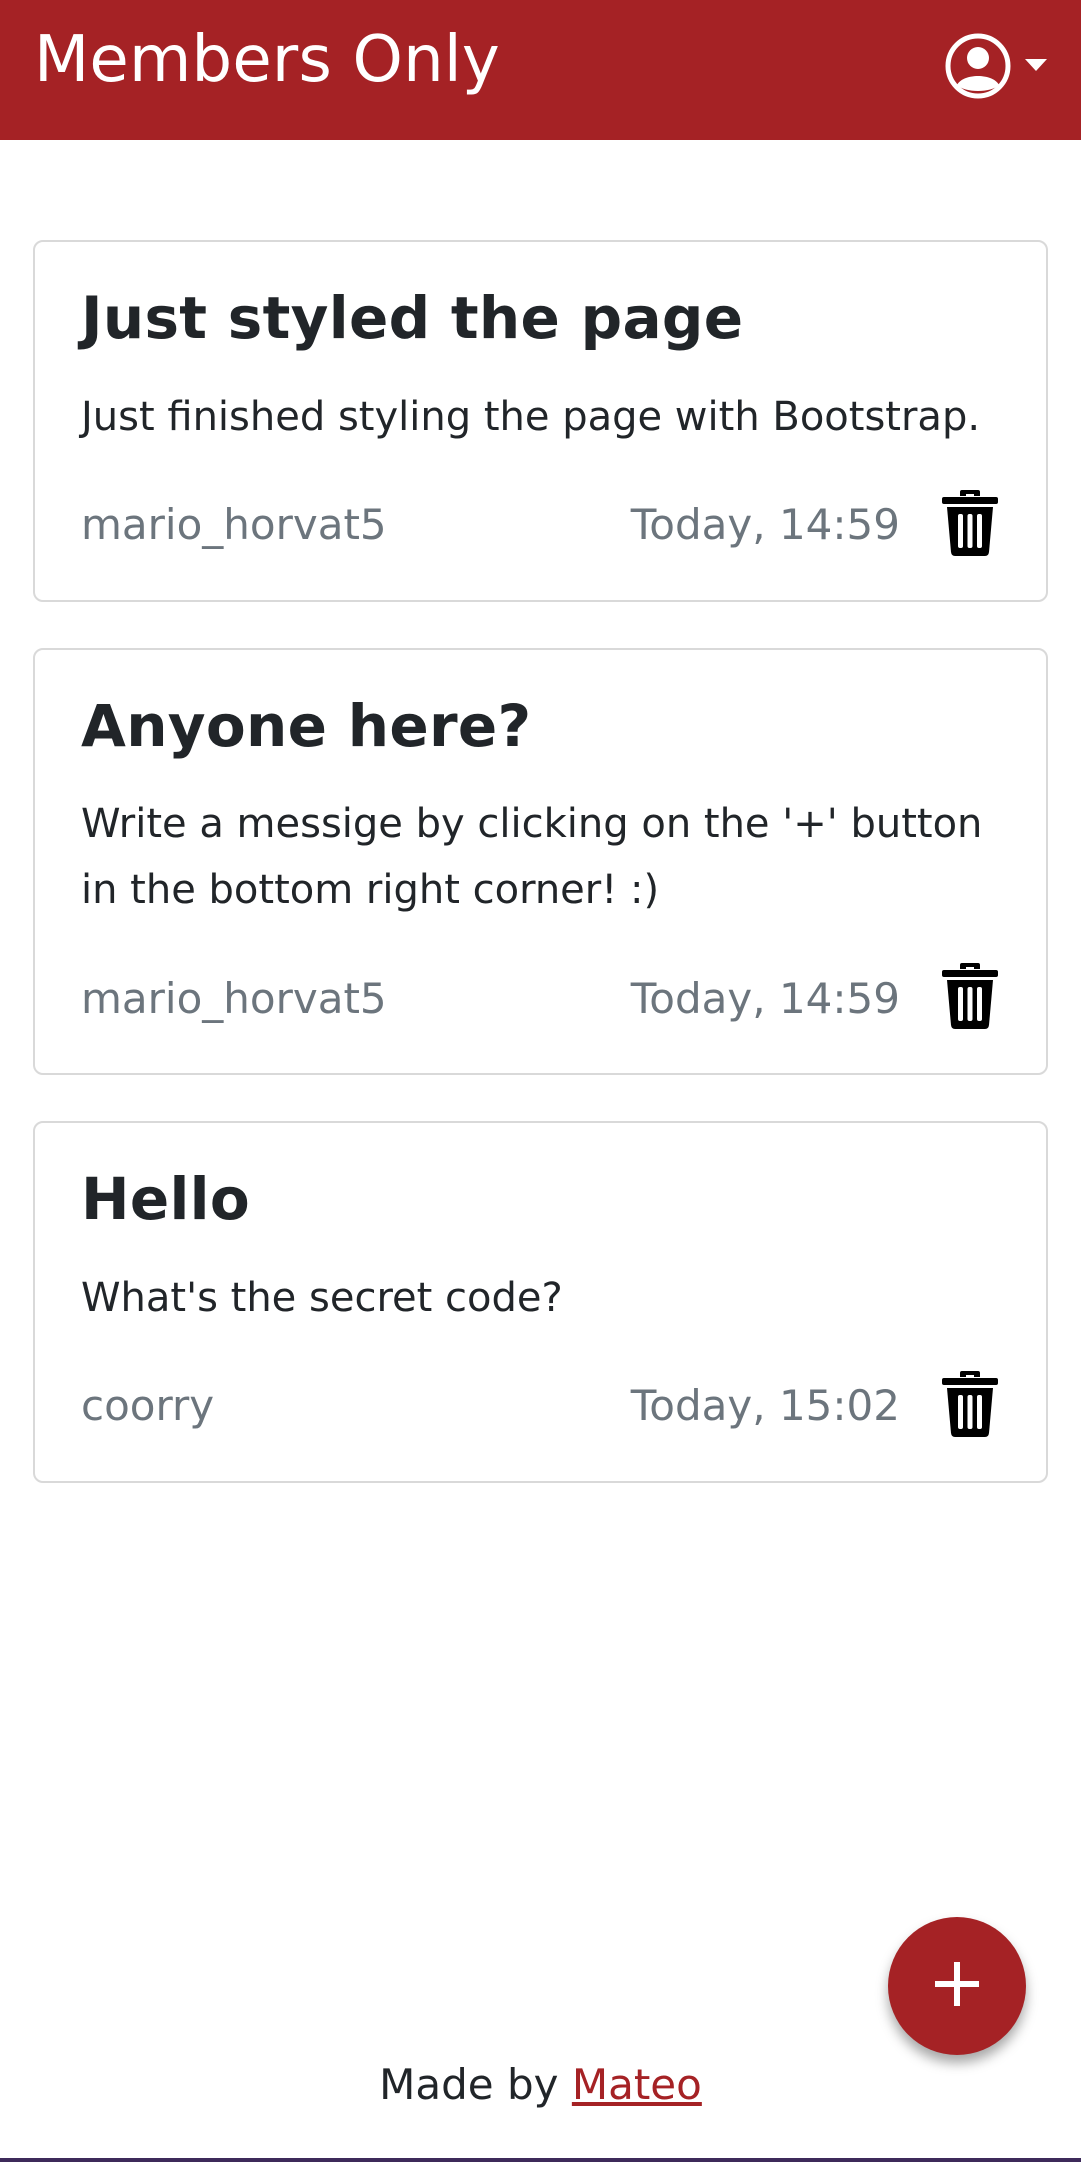 The height and width of the screenshot is (2162, 1081). Describe the element at coordinates (540, 1405) in the screenshot. I see `post-footer: coorry Today, 15:02` at that location.